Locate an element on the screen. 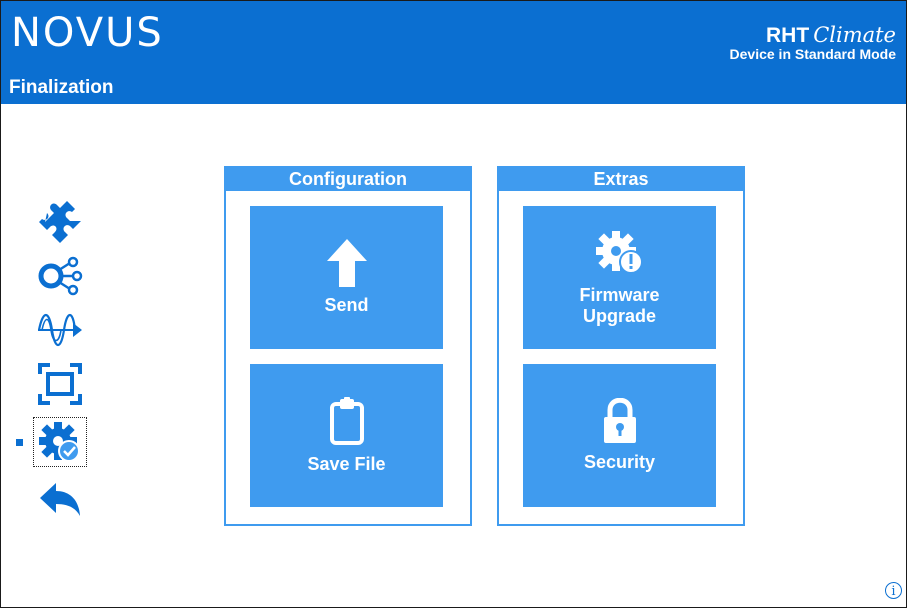  sidebar-item-display is located at coordinates (60, 384).